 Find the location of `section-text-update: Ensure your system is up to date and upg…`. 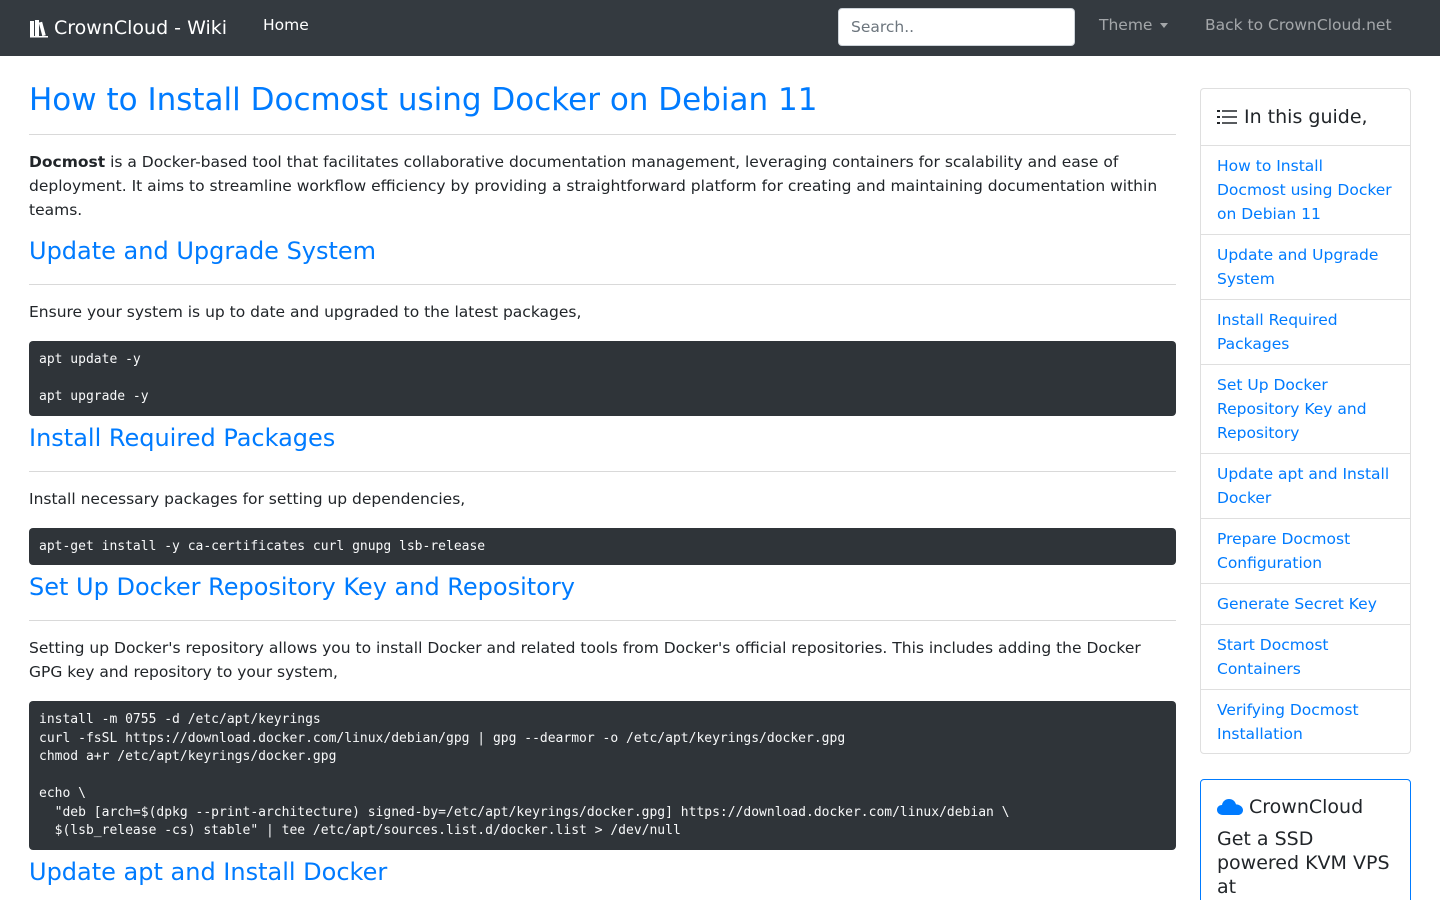

section-text-update: Ensure your system is up to date and upg… is located at coordinates (305, 312).